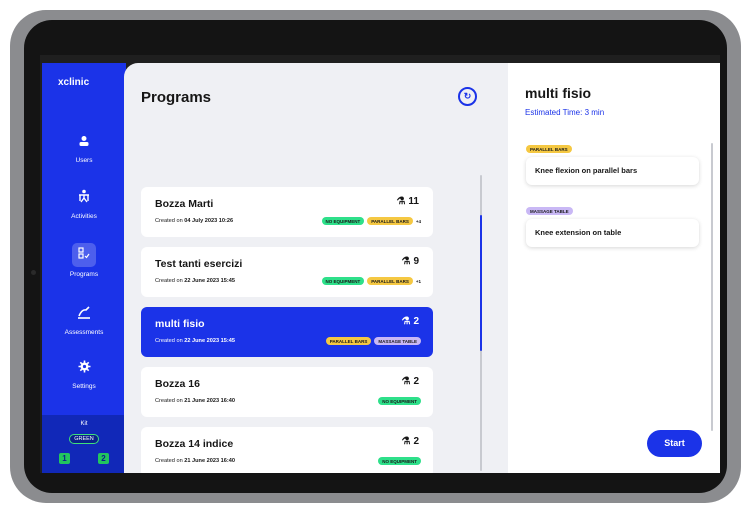  Describe the element at coordinates (549, 149) in the screenshot. I see `exercise-tag: PARALLEL BARS` at that location.